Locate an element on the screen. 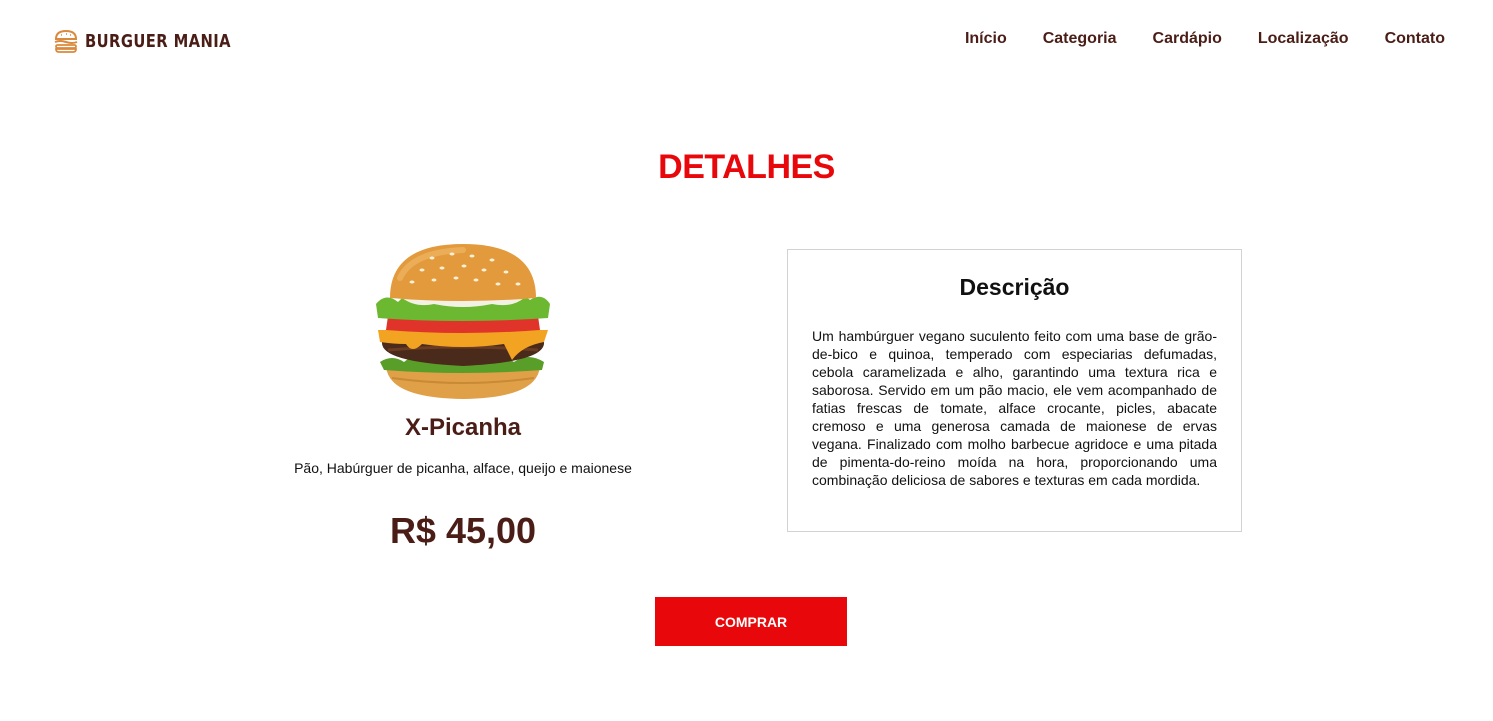 The image size is (1493, 721). burger-icon is located at coordinates (66, 41).